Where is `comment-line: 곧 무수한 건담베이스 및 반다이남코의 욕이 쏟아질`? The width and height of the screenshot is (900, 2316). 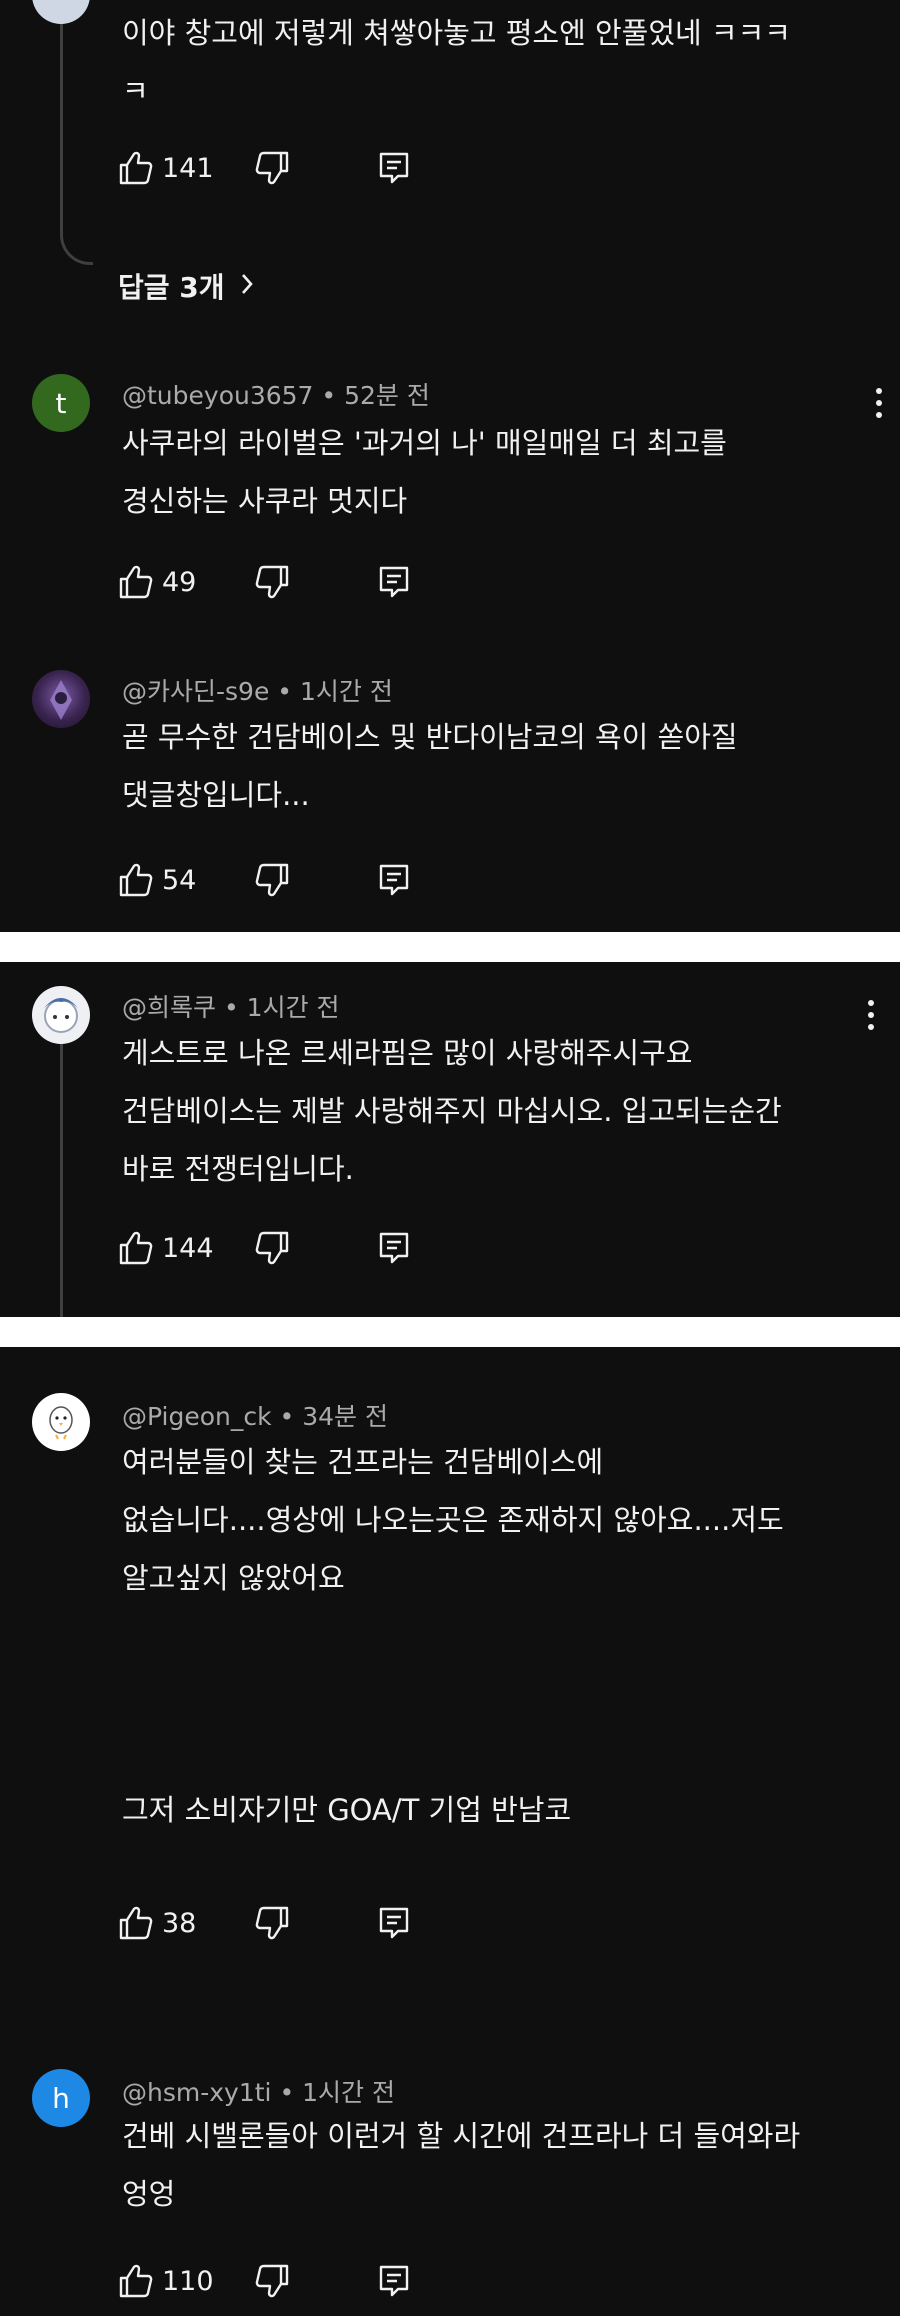
comment-line: 곧 무수한 건담베이스 및 반다이남코의 욕이 쏟아질 is located at coordinates (430, 737).